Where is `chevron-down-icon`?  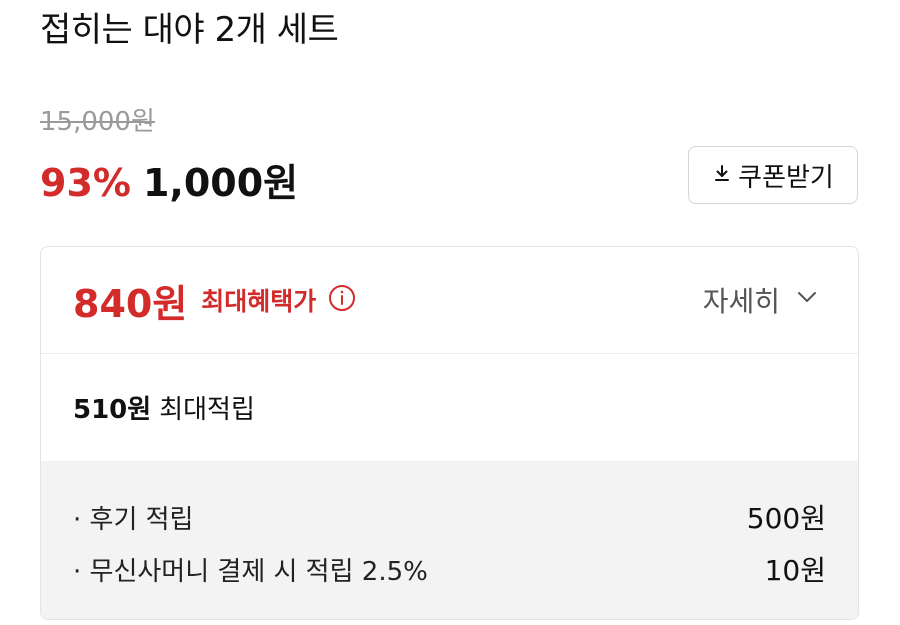 chevron-down-icon is located at coordinates (807, 300).